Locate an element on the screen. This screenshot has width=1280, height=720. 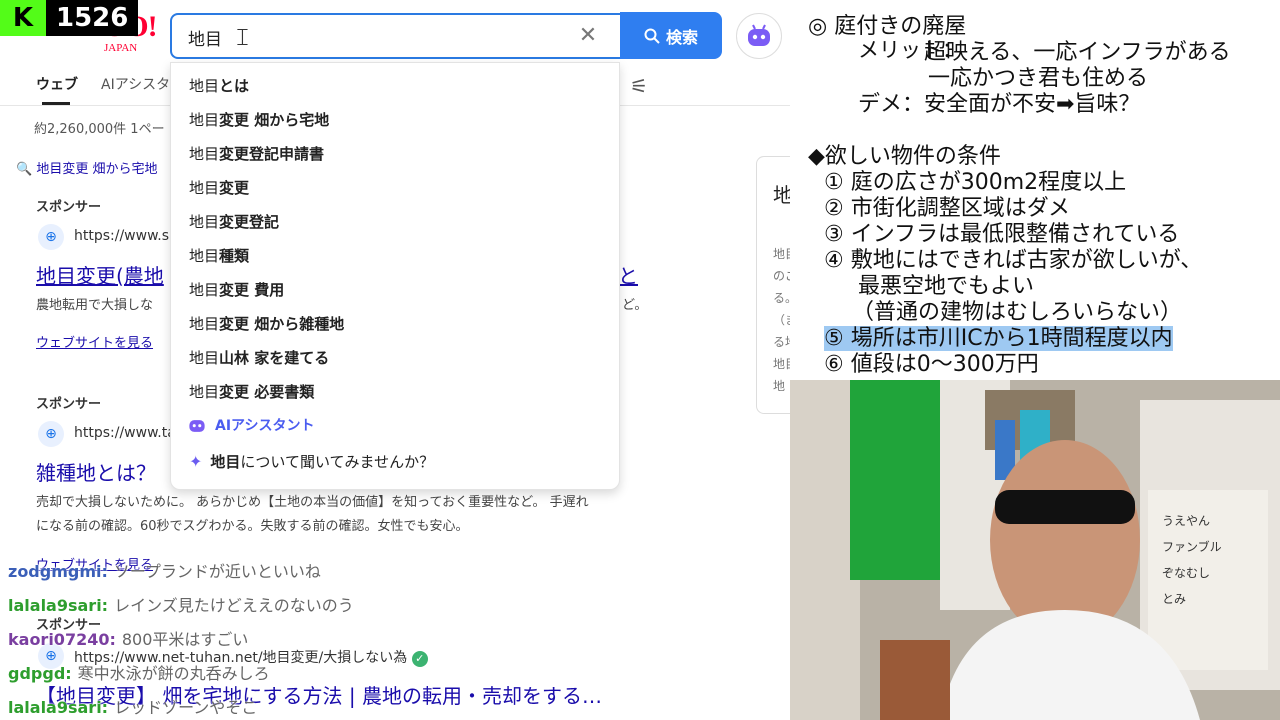
chat-text: レッドゾーンやそこ is located at coordinates (186, 707).